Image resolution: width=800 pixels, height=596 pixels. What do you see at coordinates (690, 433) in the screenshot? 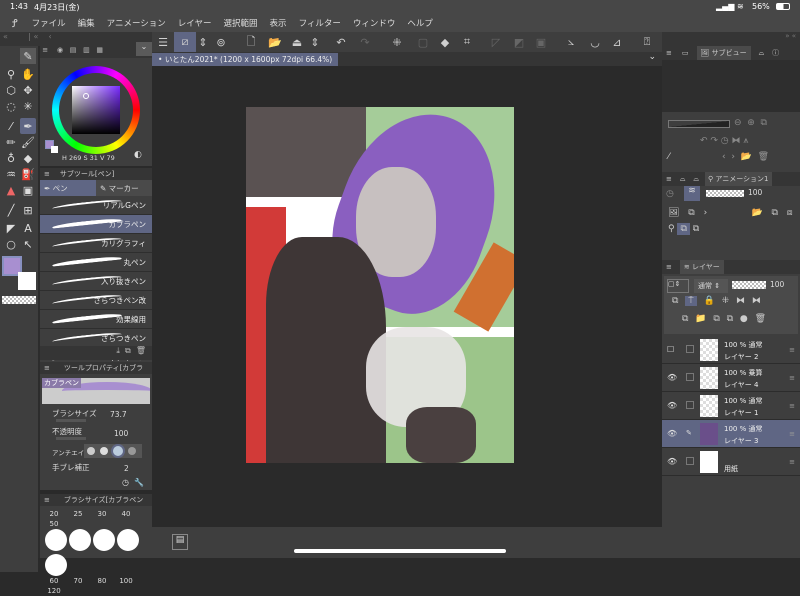
I see `pen-edit-icon: ✎` at bounding box center [690, 433].